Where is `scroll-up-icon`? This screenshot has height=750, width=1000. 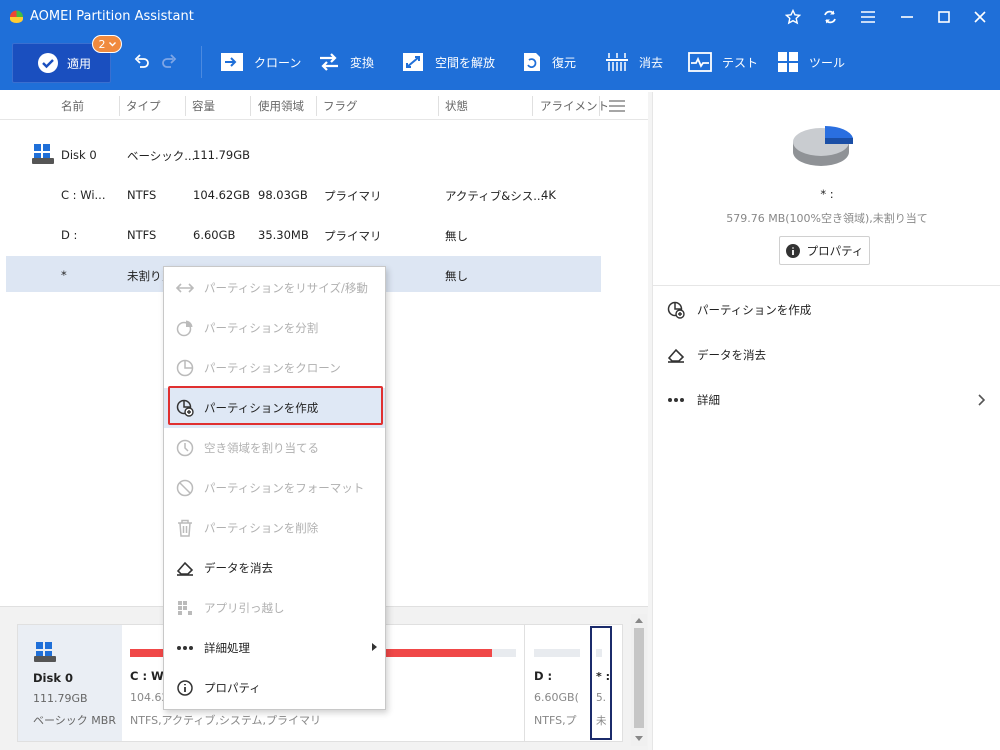
scroll-up-icon is located at coordinates (639, 620).